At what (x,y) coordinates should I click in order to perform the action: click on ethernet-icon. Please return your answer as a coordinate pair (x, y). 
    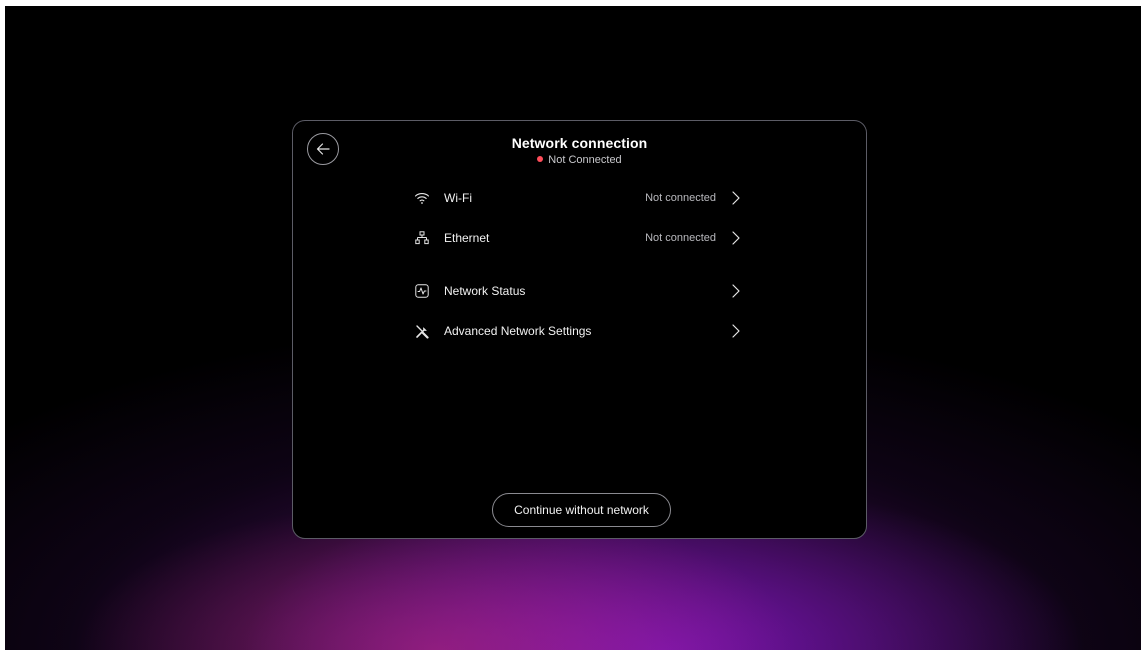
    Looking at the image, I should click on (422, 238).